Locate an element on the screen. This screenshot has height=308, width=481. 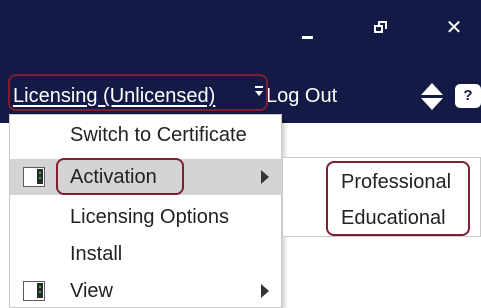
activation-submenu: Professional Educational is located at coordinates (381, 197).